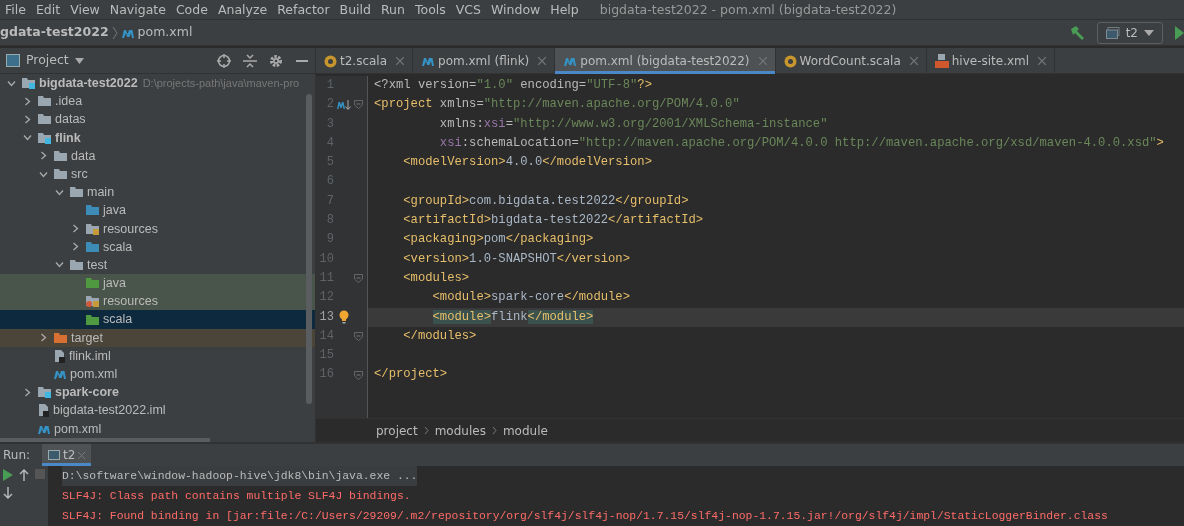  Describe the element at coordinates (191, 9) in the screenshot. I see `menu-item: Code` at that location.